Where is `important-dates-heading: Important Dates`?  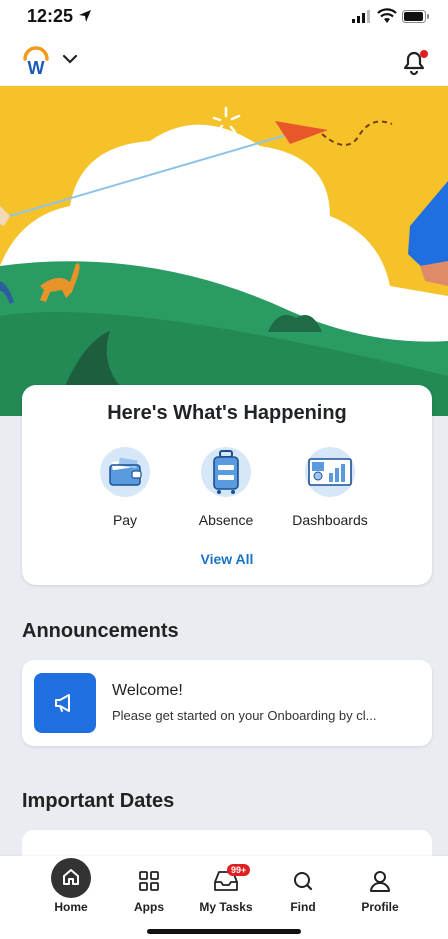
important-dates-heading: Important Dates is located at coordinates (98, 801).